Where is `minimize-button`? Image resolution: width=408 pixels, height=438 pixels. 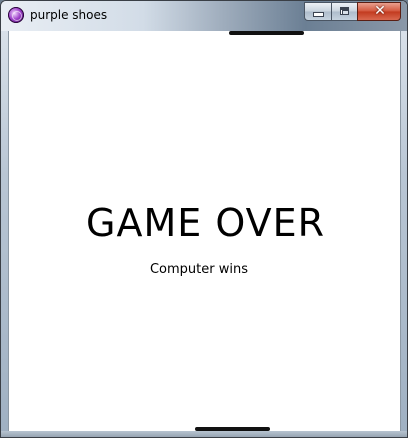
minimize-button is located at coordinates (317, 11).